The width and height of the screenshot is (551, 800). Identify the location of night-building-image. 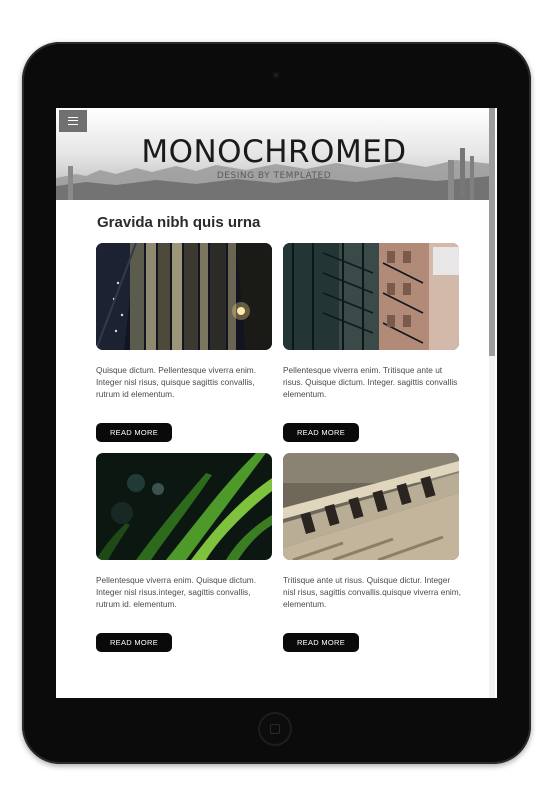
(184, 296).